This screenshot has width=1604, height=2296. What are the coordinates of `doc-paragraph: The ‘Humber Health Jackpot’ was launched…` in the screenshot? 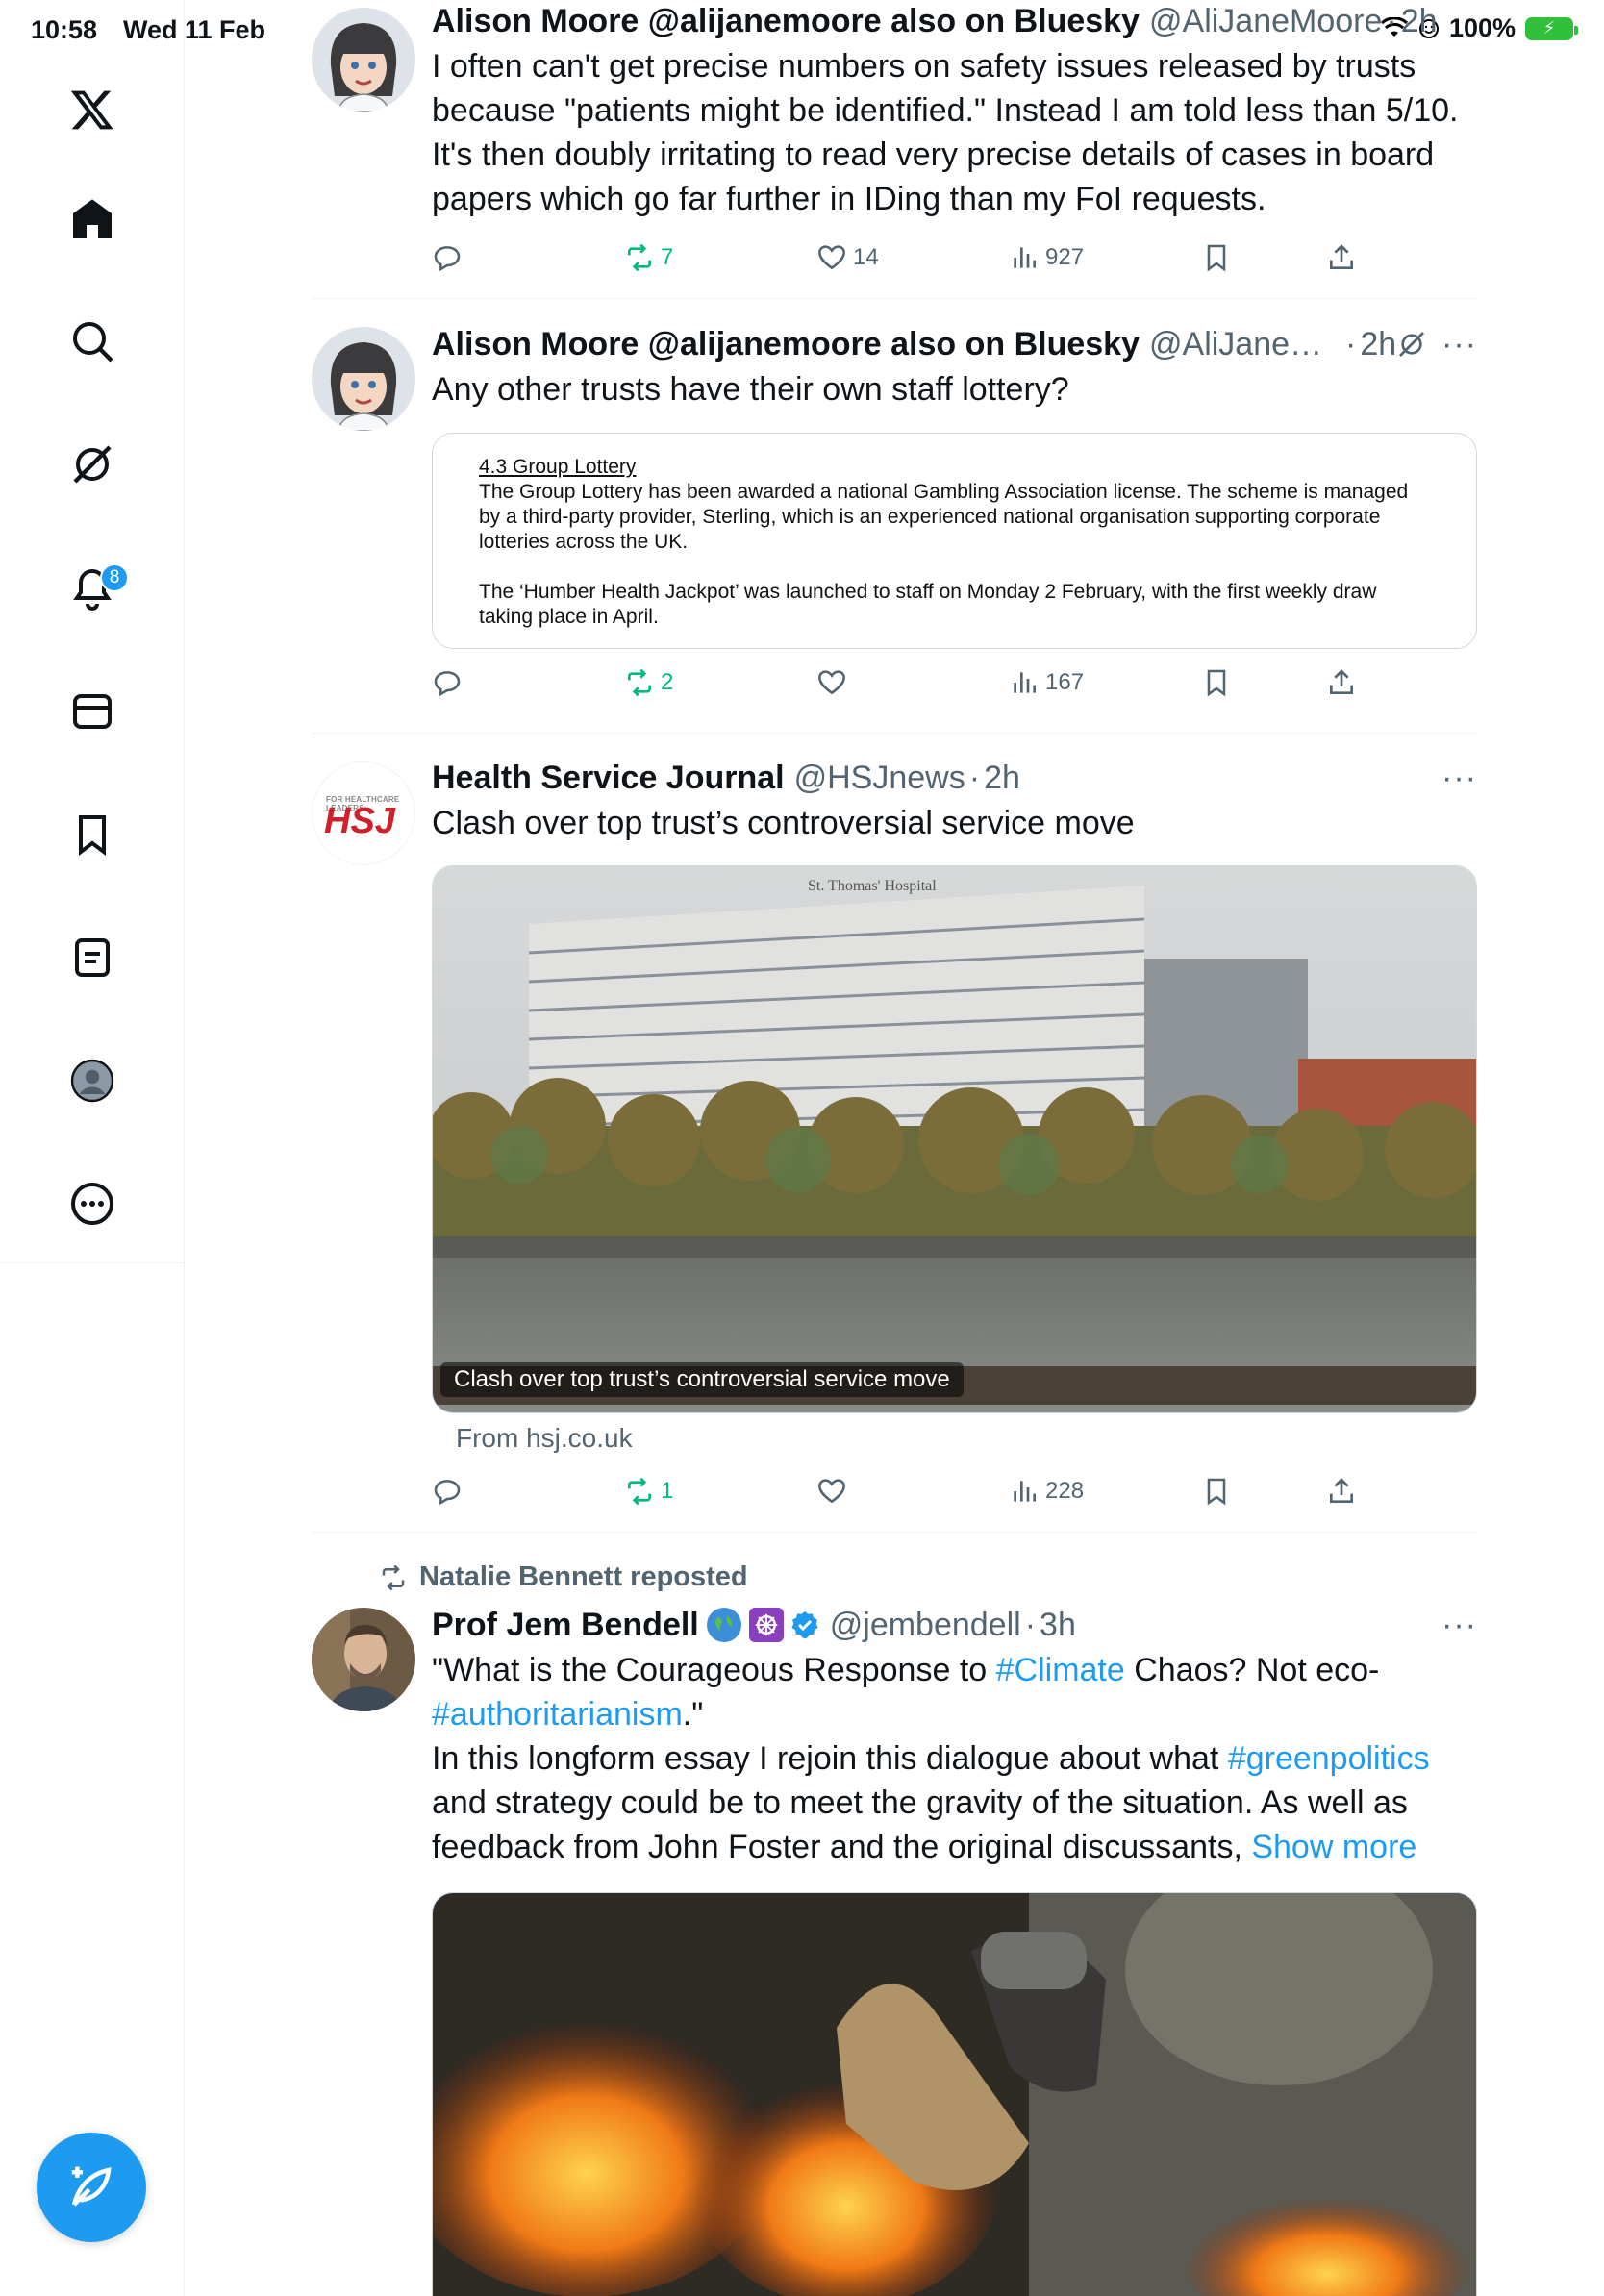 It's located at (928, 604).